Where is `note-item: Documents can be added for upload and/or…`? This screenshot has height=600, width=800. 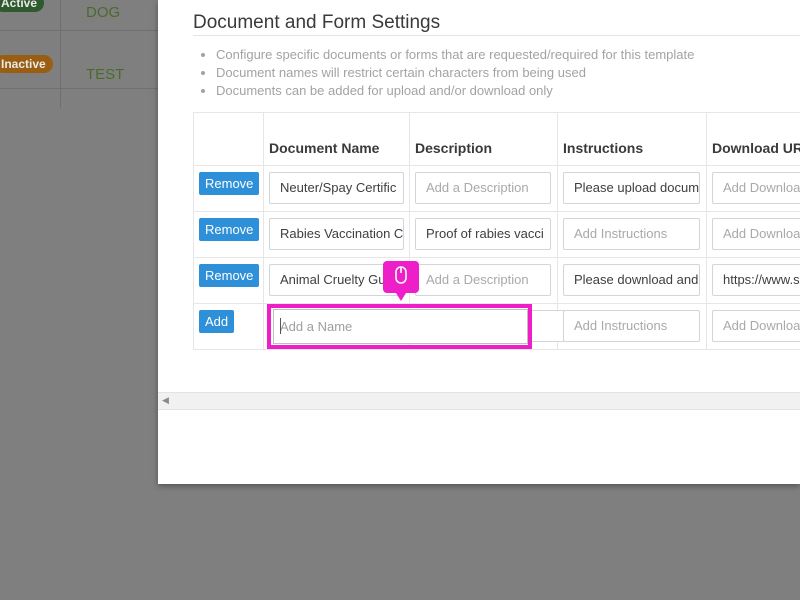 note-item: Documents can be added for upload and/or… is located at coordinates (455, 91).